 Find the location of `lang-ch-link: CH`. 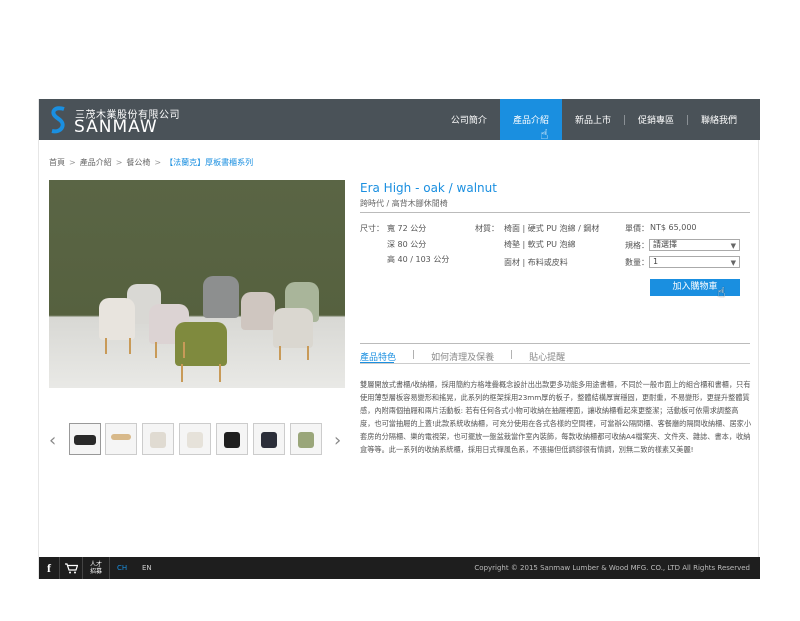

lang-ch-link: CH is located at coordinates (122, 568).